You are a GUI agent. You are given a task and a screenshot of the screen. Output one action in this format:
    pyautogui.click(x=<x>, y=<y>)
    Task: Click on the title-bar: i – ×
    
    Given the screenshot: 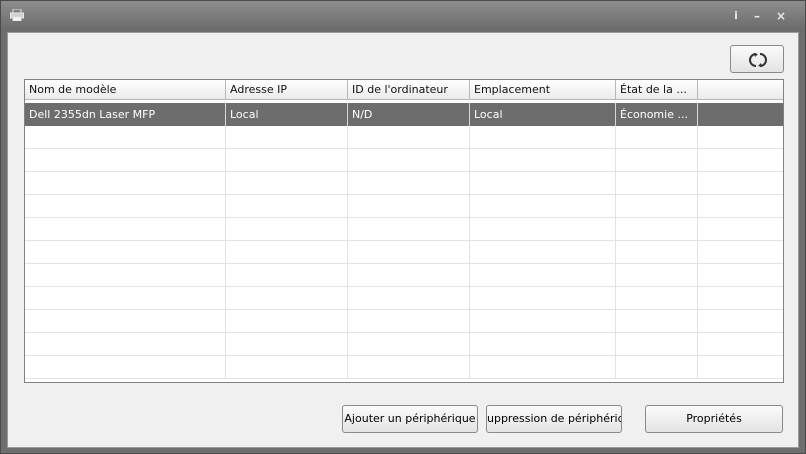 What is the action you would take?
    pyautogui.click(x=403, y=16)
    